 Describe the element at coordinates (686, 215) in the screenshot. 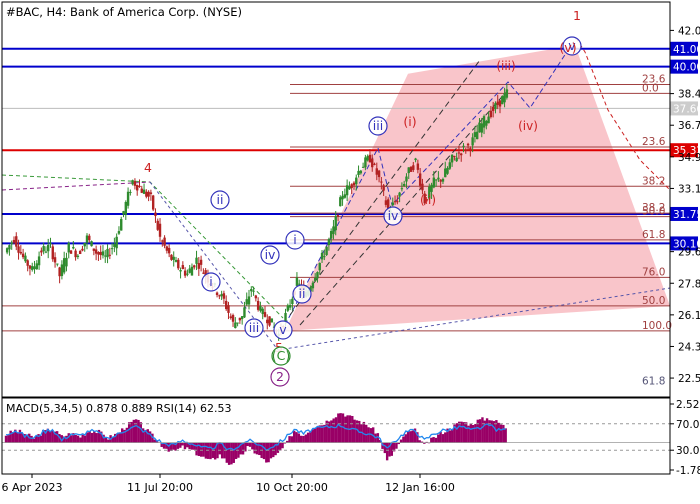

I see `level-label: 31.75` at that location.